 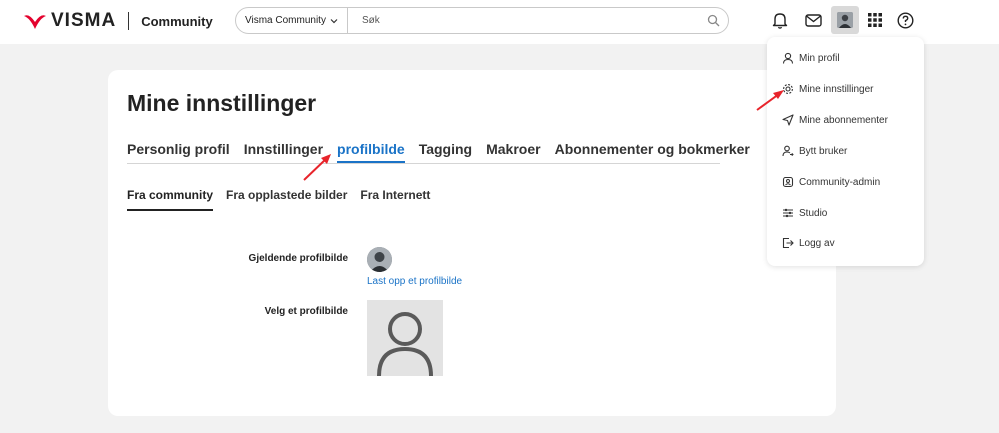 What do you see at coordinates (298, 258) in the screenshot?
I see `current-picture-label: Gjeldende profilbilde` at bounding box center [298, 258].